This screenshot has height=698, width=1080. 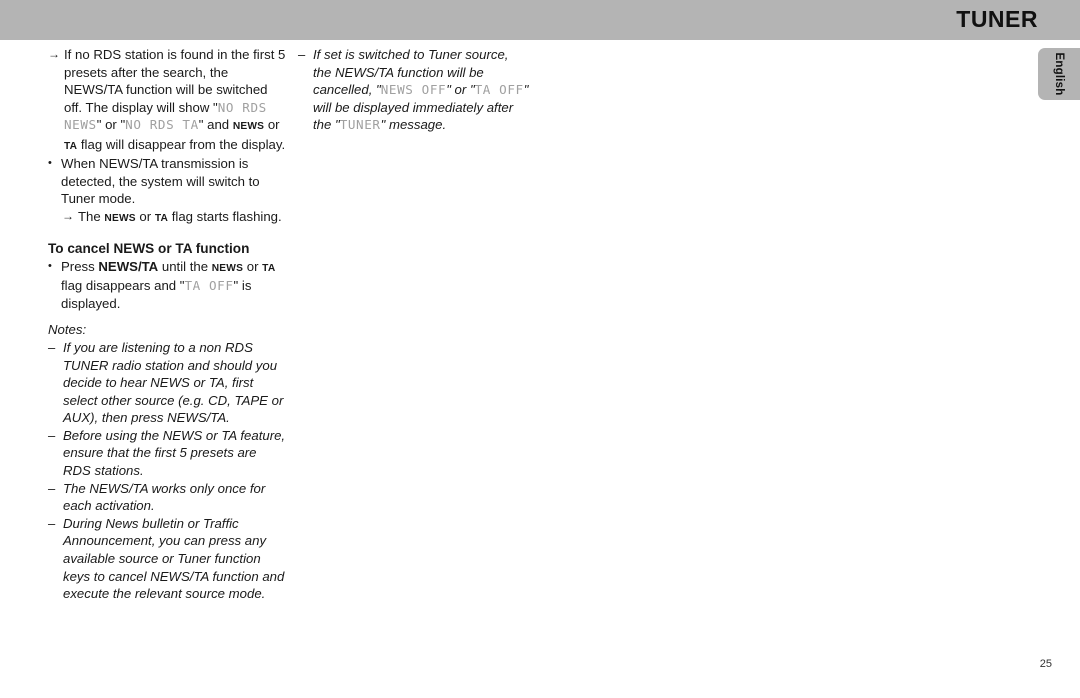 I want to click on text-run: flag starts flashing., so click(x=225, y=216).